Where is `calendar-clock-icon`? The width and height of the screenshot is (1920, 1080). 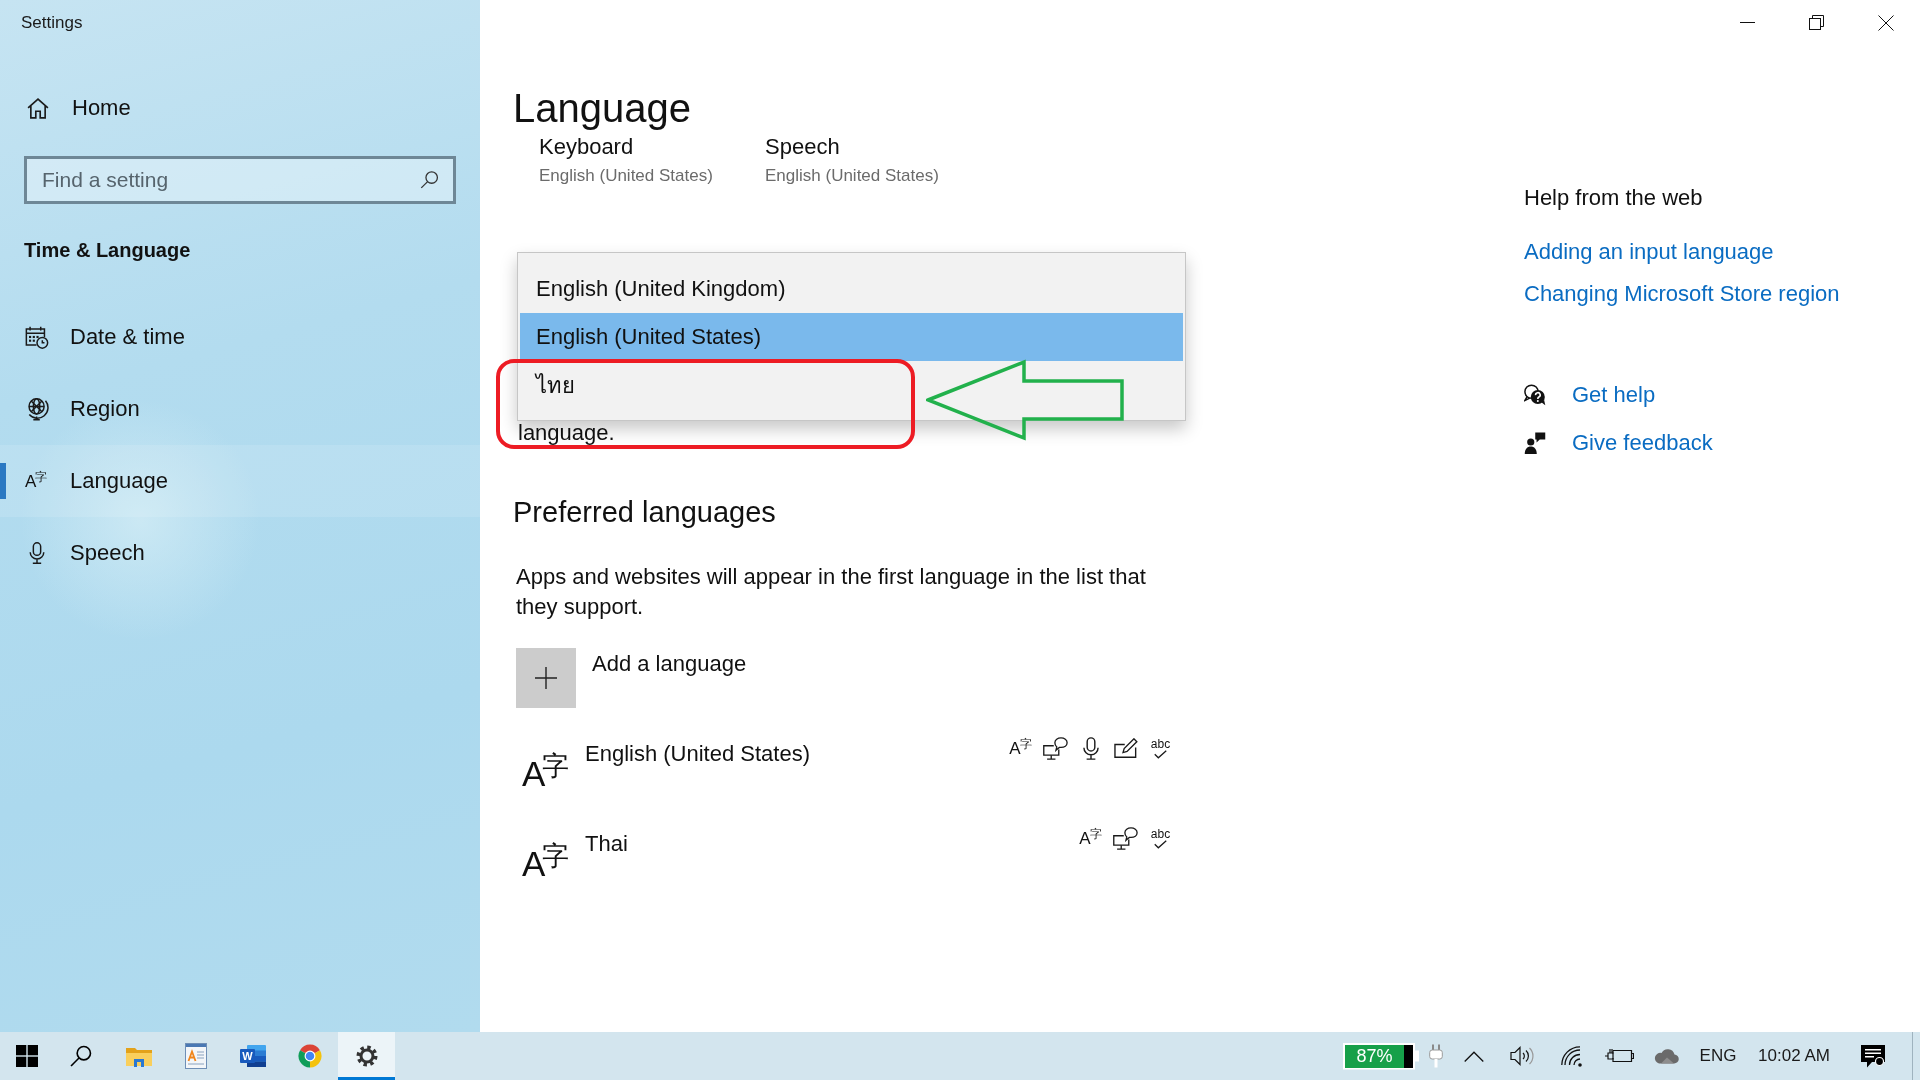
calendar-clock-icon is located at coordinates (37, 337).